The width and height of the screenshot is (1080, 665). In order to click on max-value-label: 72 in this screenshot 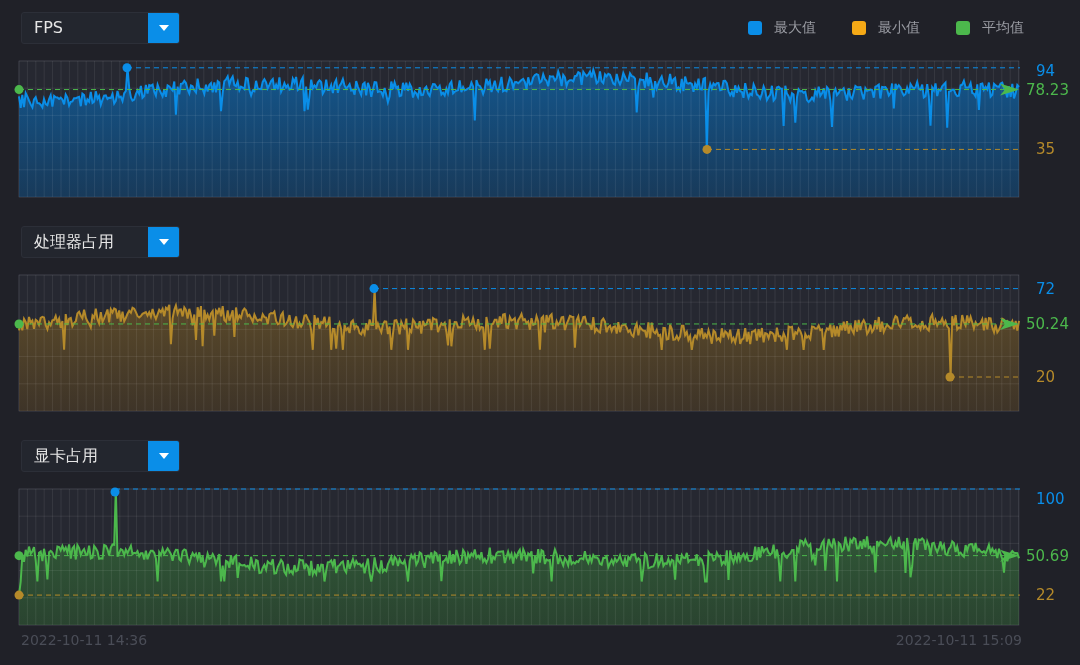, I will do `click(1046, 288)`.